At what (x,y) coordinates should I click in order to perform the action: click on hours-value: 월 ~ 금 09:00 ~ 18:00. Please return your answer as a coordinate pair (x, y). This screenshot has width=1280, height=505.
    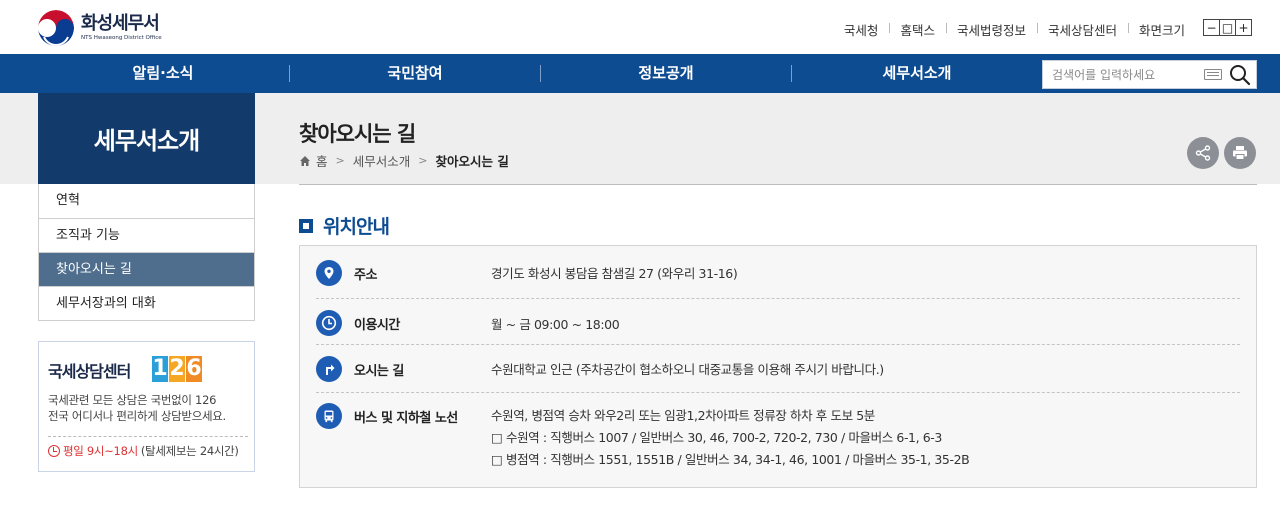
    Looking at the image, I should click on (555, 324).